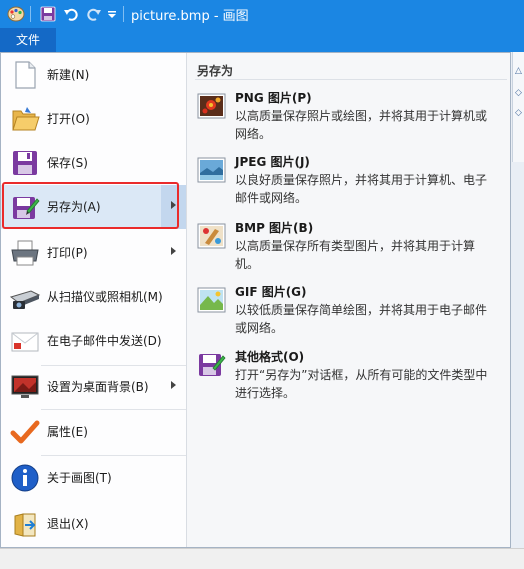 This screenshot has width=524, height=569. Describe the element at coordinates (93, 75) in the screenshot. I see `menu-item-new: 新建(N)` at that location.